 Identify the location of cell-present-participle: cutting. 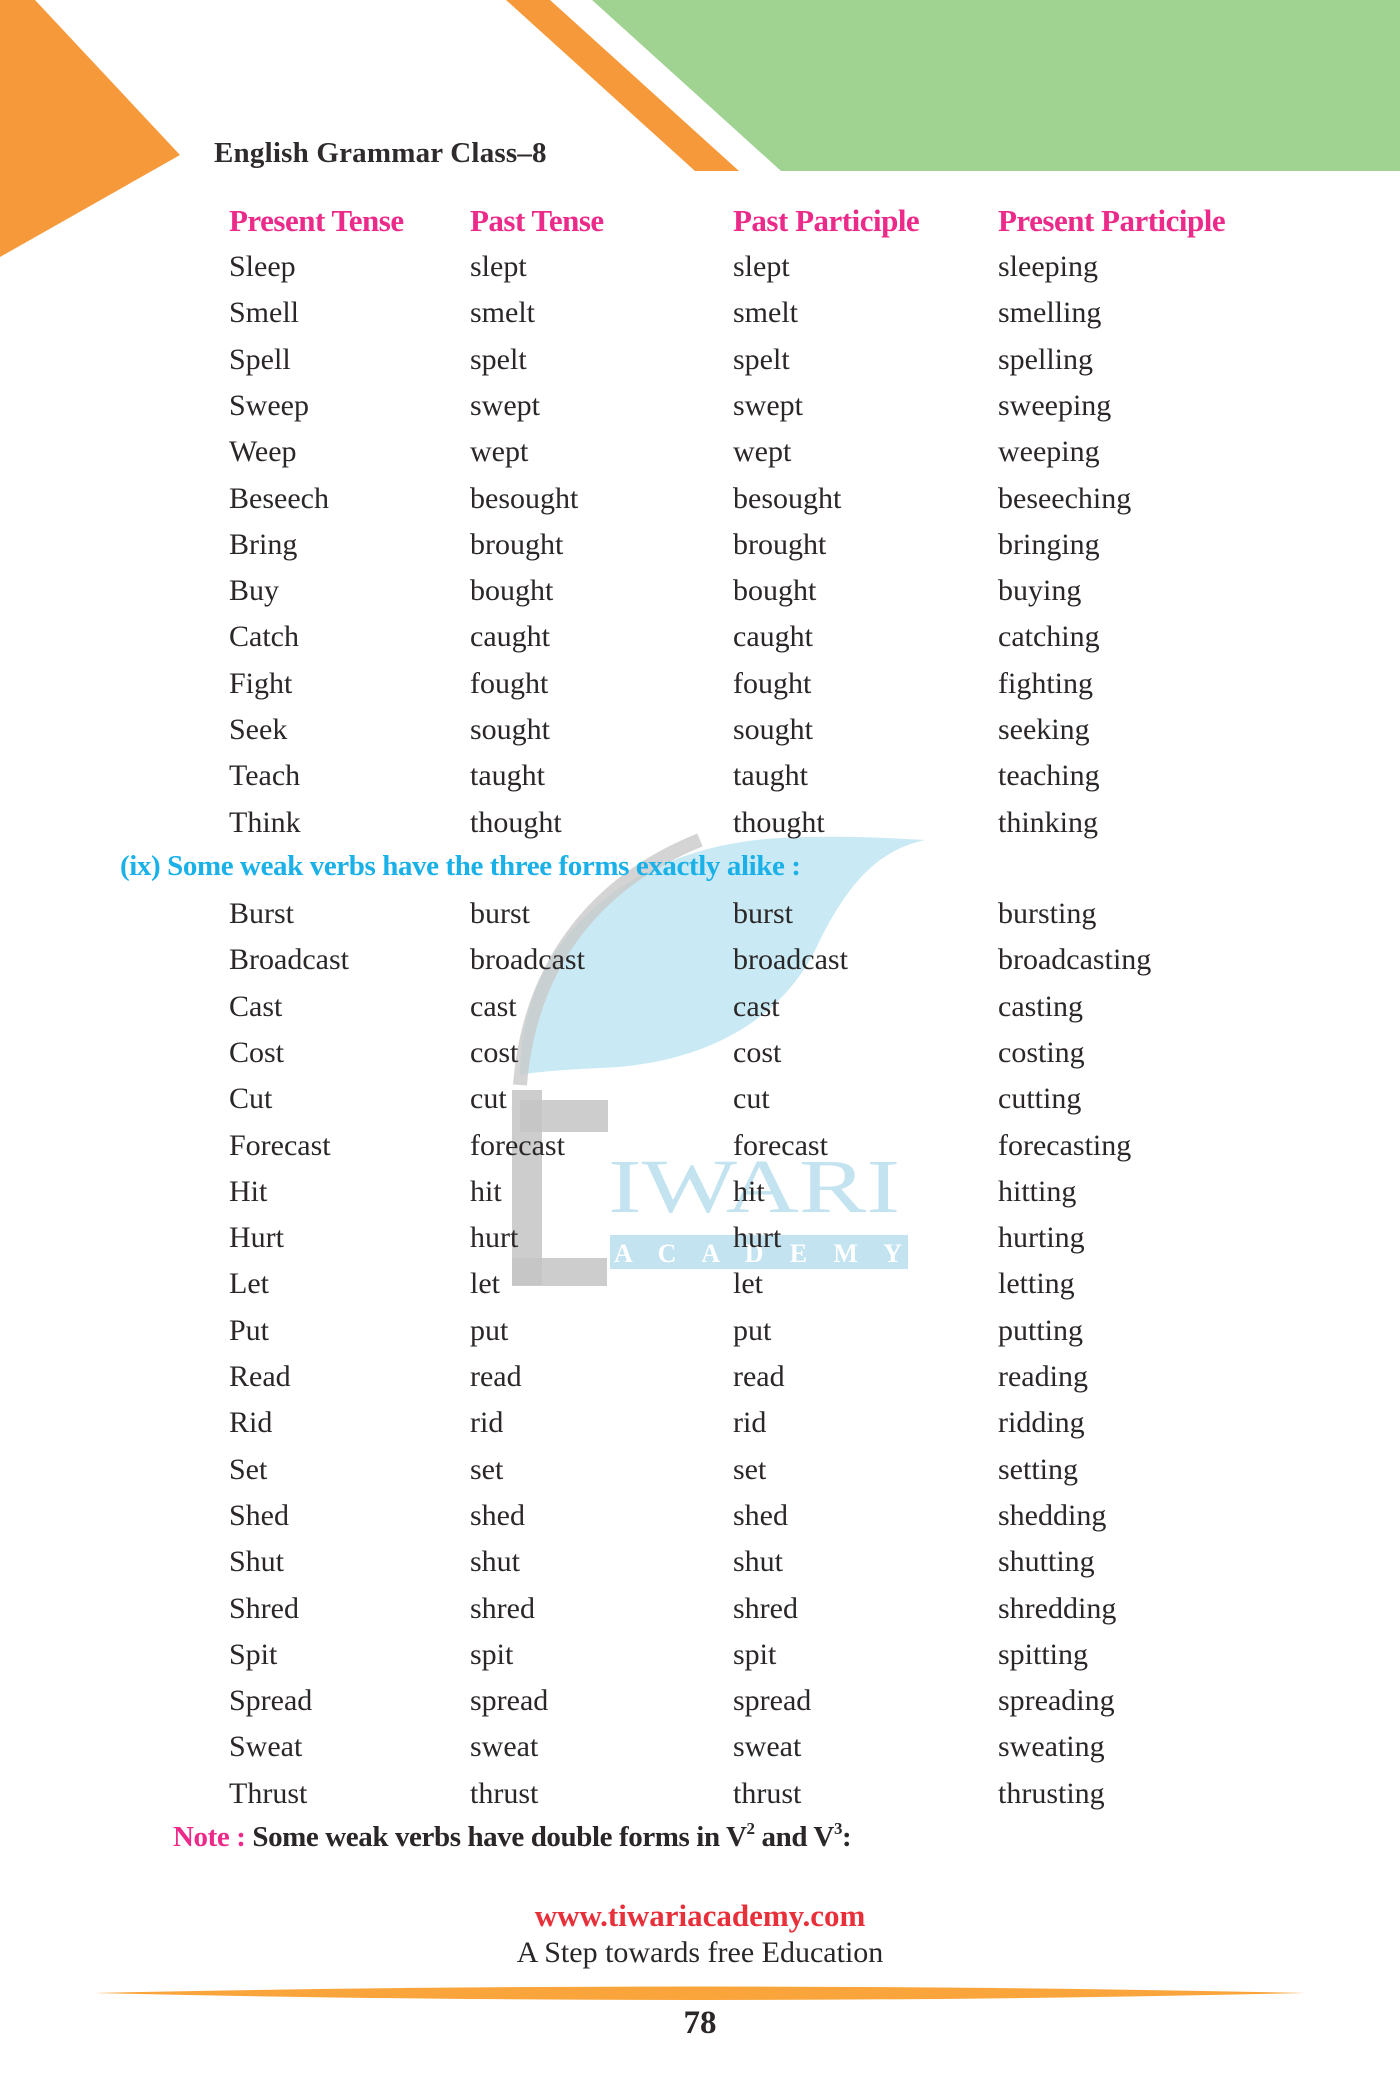
(1040, 1099).